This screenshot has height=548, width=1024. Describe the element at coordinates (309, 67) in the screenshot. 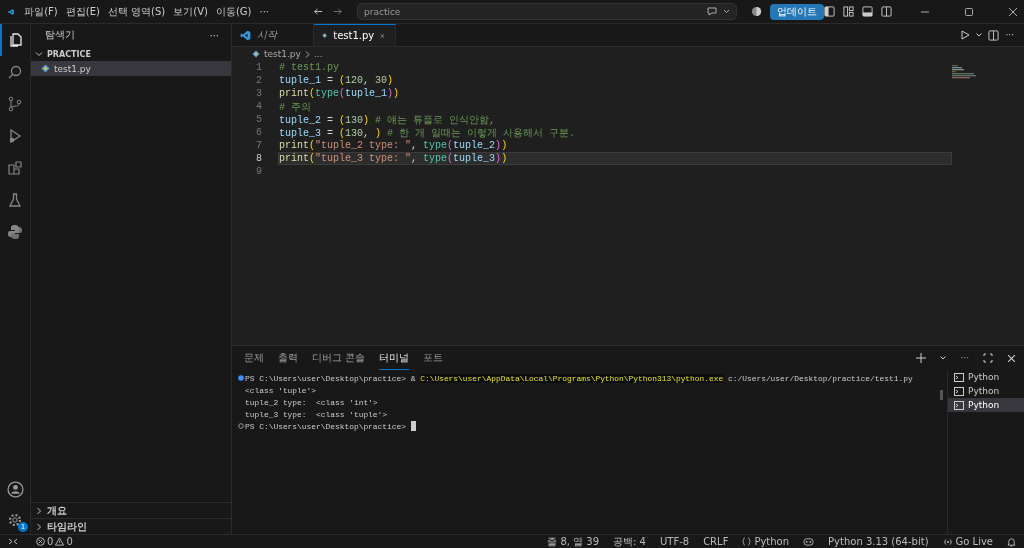

I see `code-line: # test1.py` at that location.